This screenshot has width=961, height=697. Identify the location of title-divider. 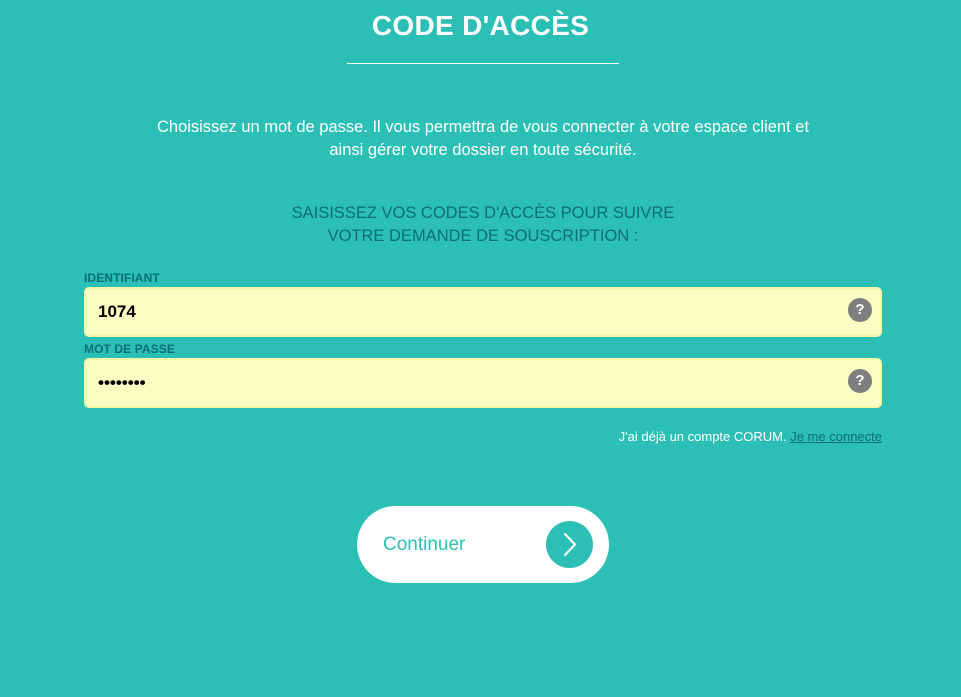
(483, 63).